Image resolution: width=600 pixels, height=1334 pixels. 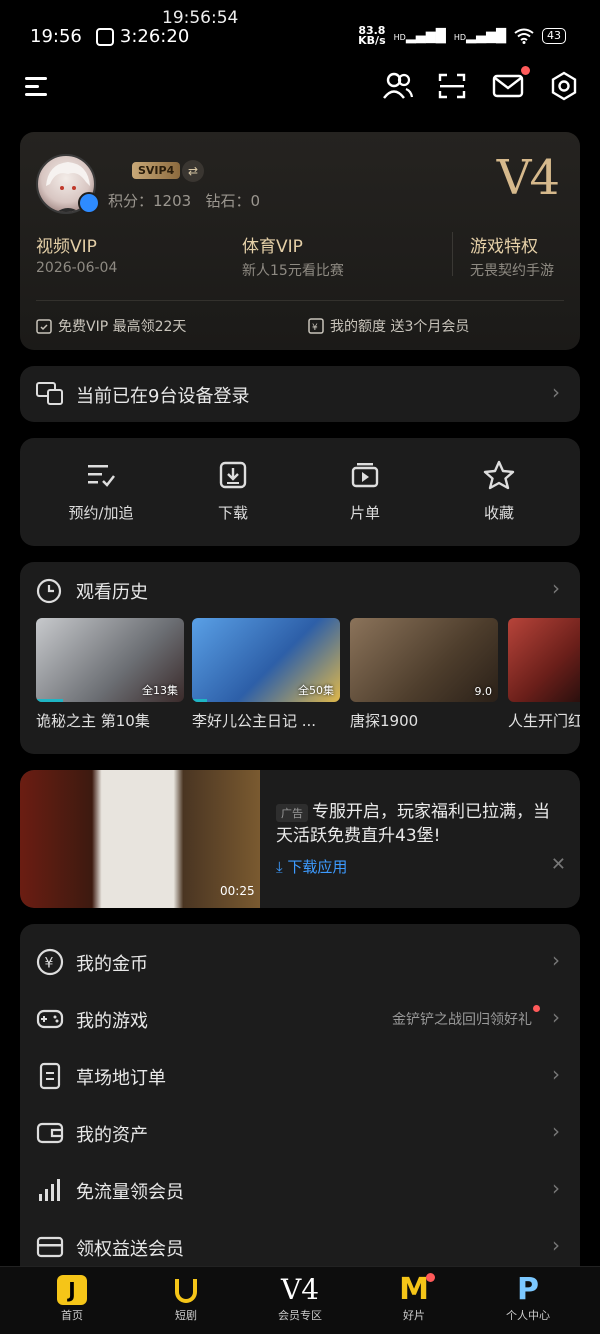 What do you see at coordinates (311, 866) in the screenshot?
I see `download-app-link: ⤓ 下载应用` at bounding box center [311, 866].